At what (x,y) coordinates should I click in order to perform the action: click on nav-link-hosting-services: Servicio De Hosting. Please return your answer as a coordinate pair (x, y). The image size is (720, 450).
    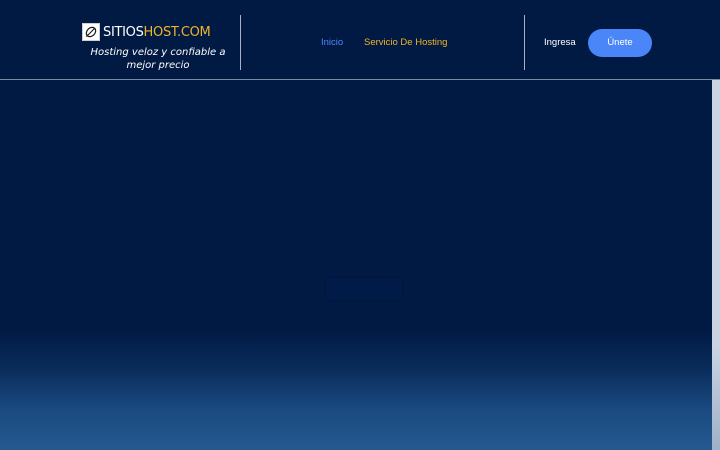
    Looking at the image, I should click on (405, 42).